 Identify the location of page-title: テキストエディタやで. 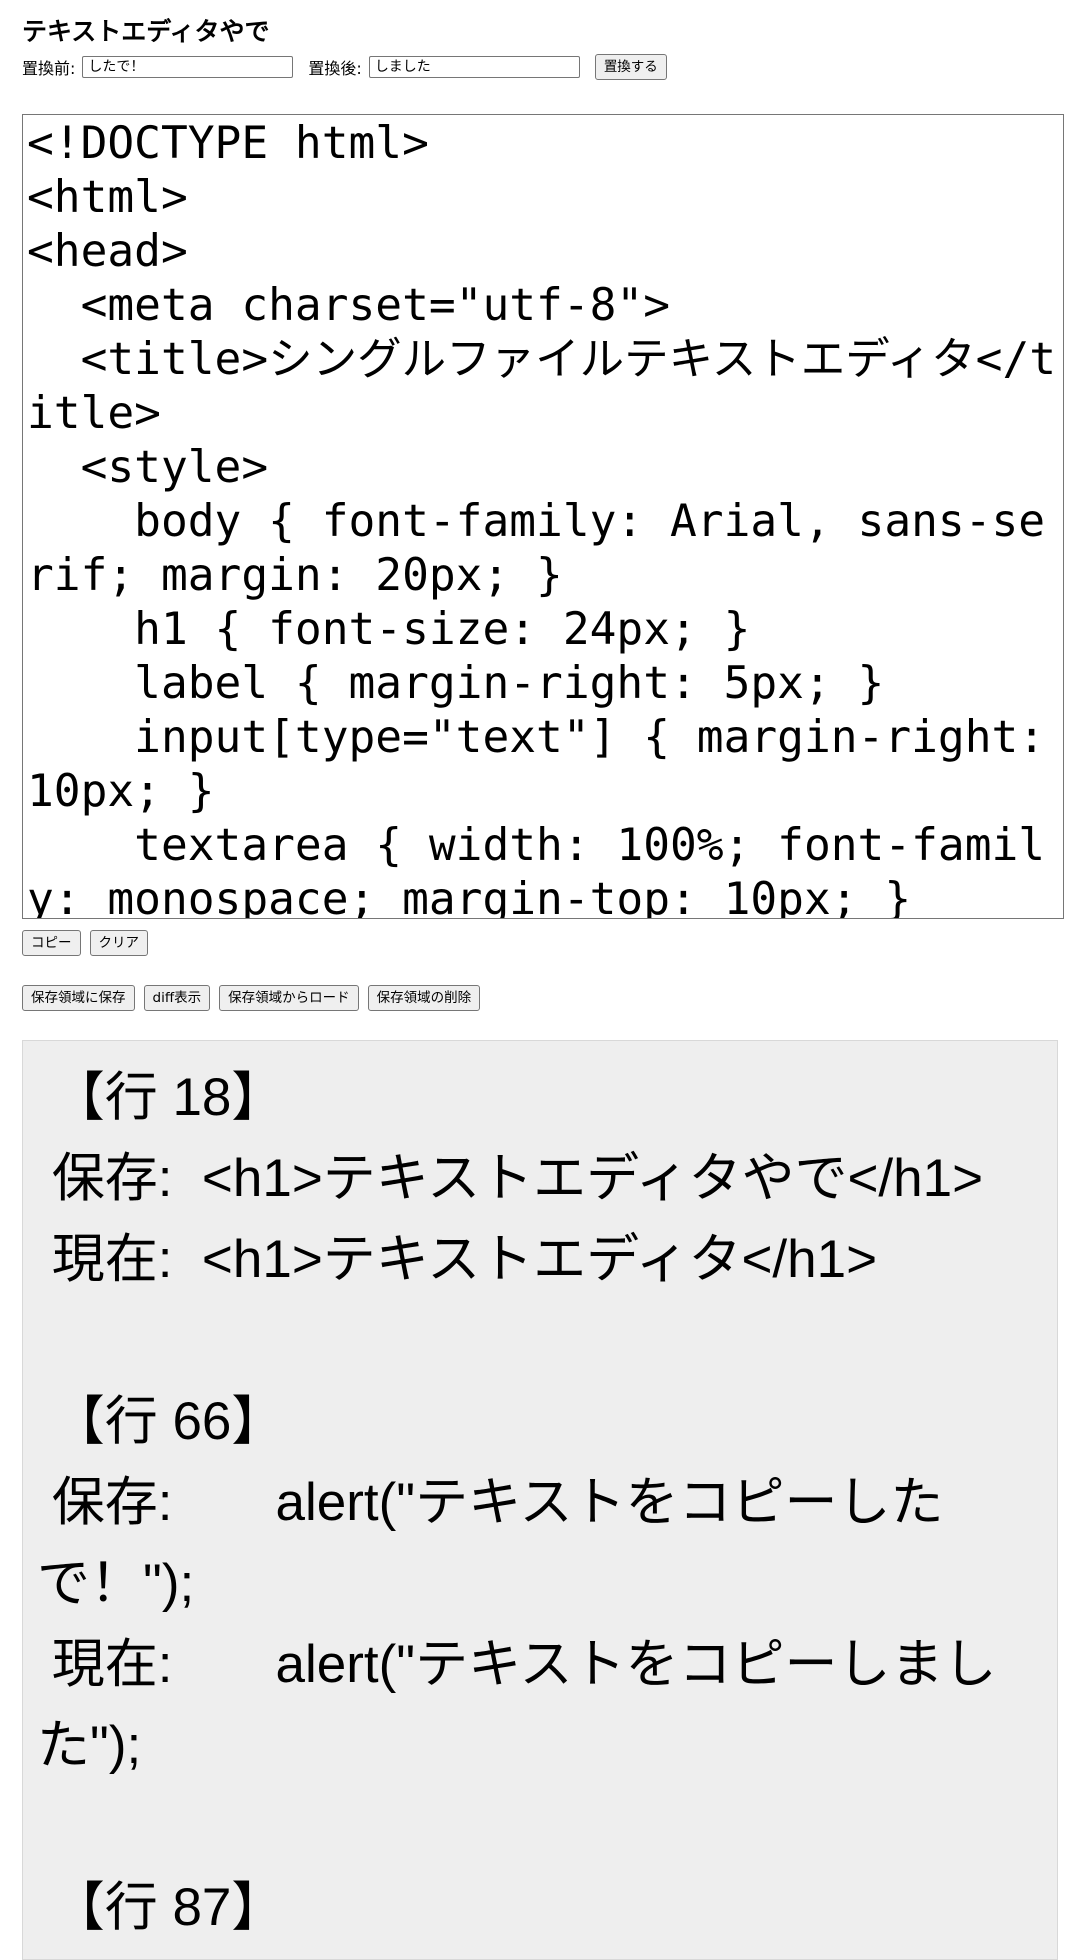
(146, 31).